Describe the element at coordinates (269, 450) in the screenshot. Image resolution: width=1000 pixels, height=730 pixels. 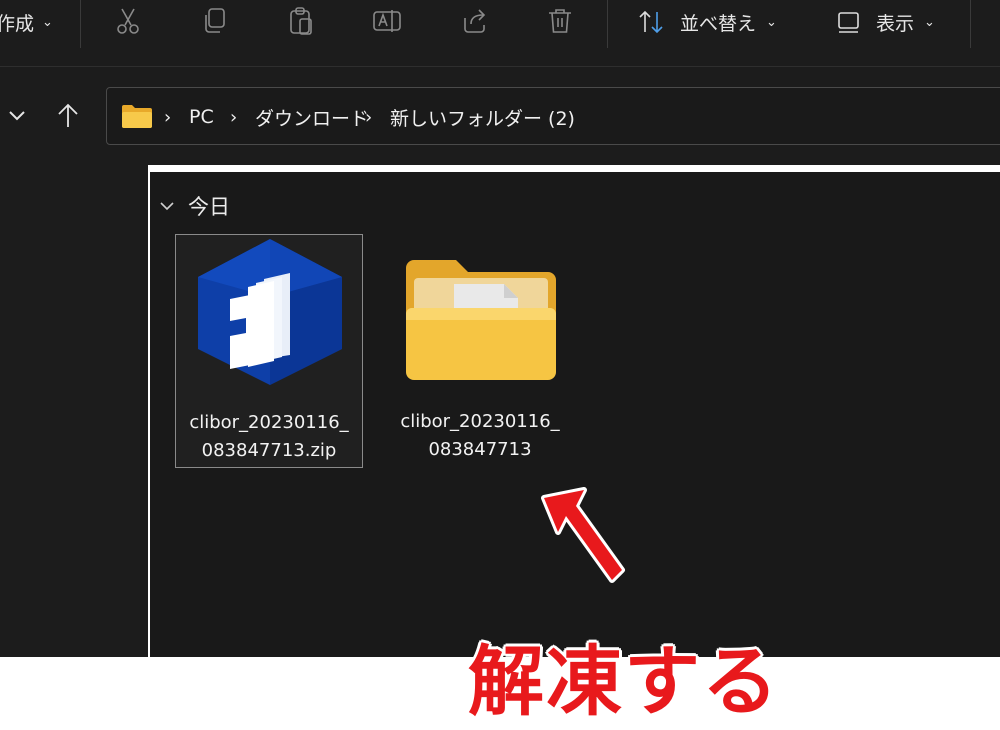
I see `file-name-line2: 083847713.zip` at that location.